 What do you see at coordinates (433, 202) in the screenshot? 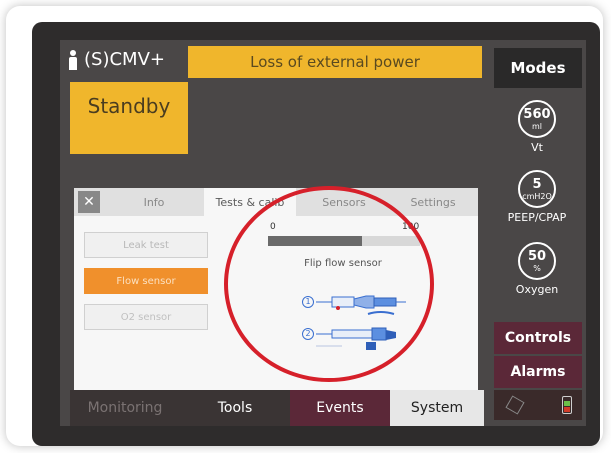
I see `tab-settings: Settings` at bounding box center [433, 202].